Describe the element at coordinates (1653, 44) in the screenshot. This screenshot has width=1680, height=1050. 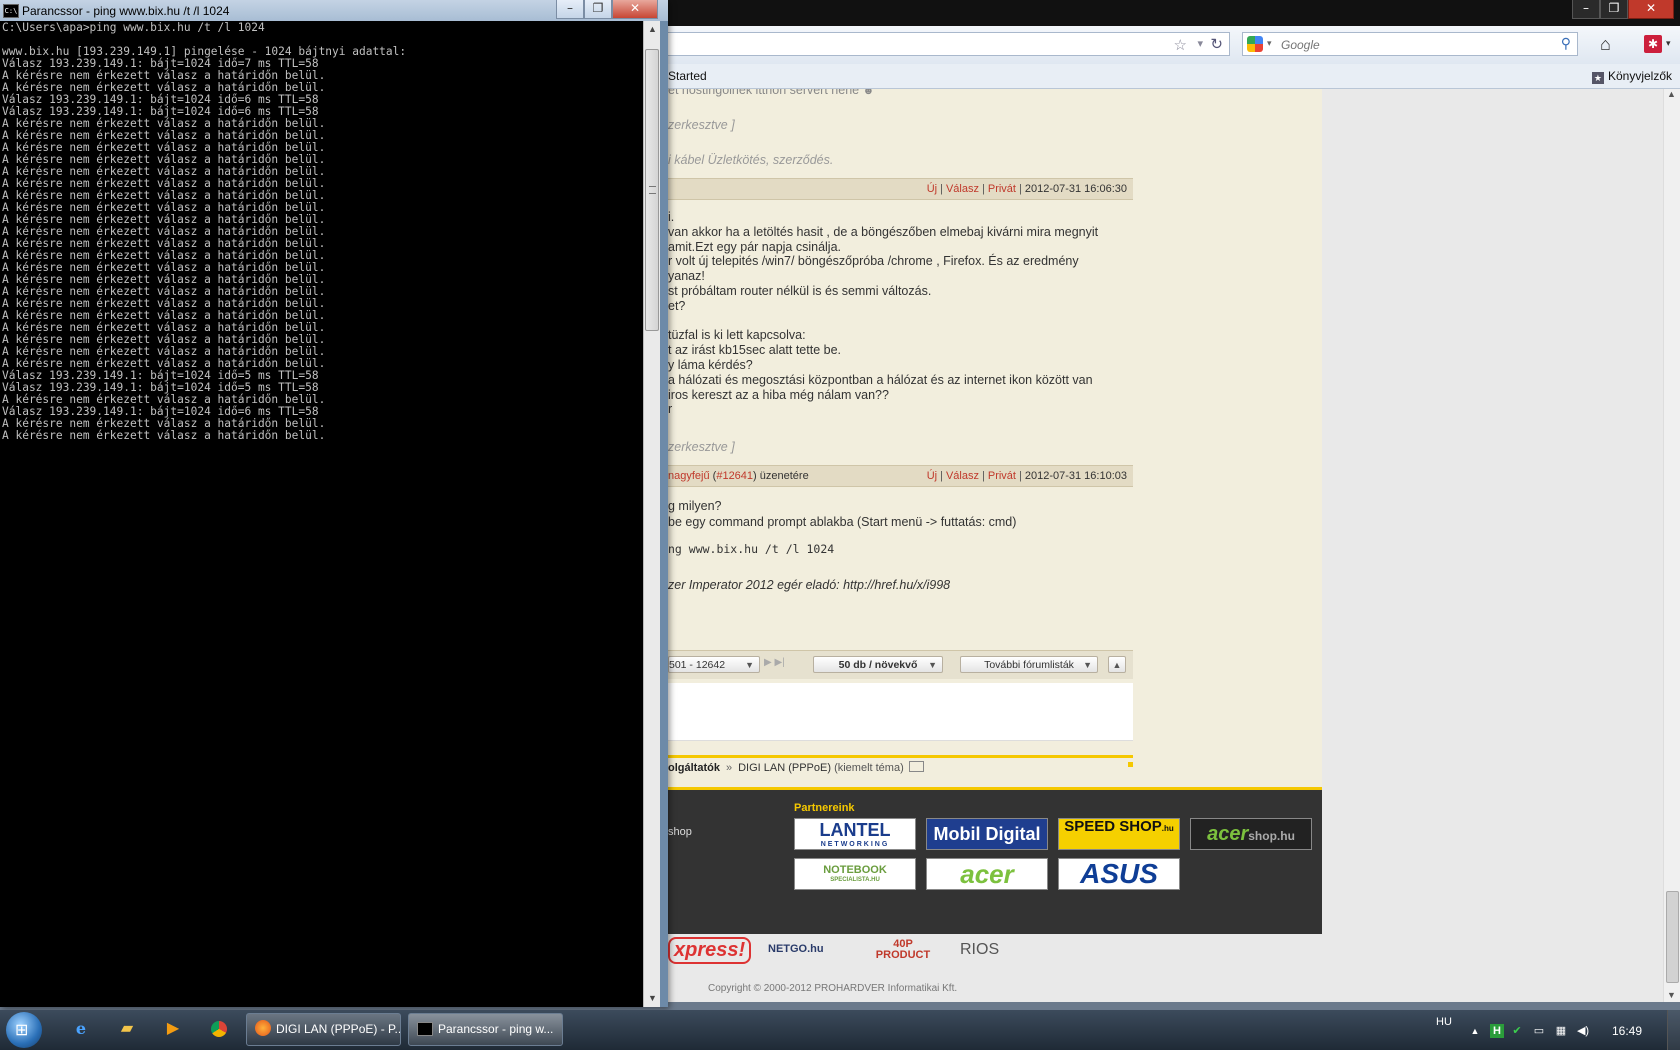
I see `addon-icon: ✱` at that location.